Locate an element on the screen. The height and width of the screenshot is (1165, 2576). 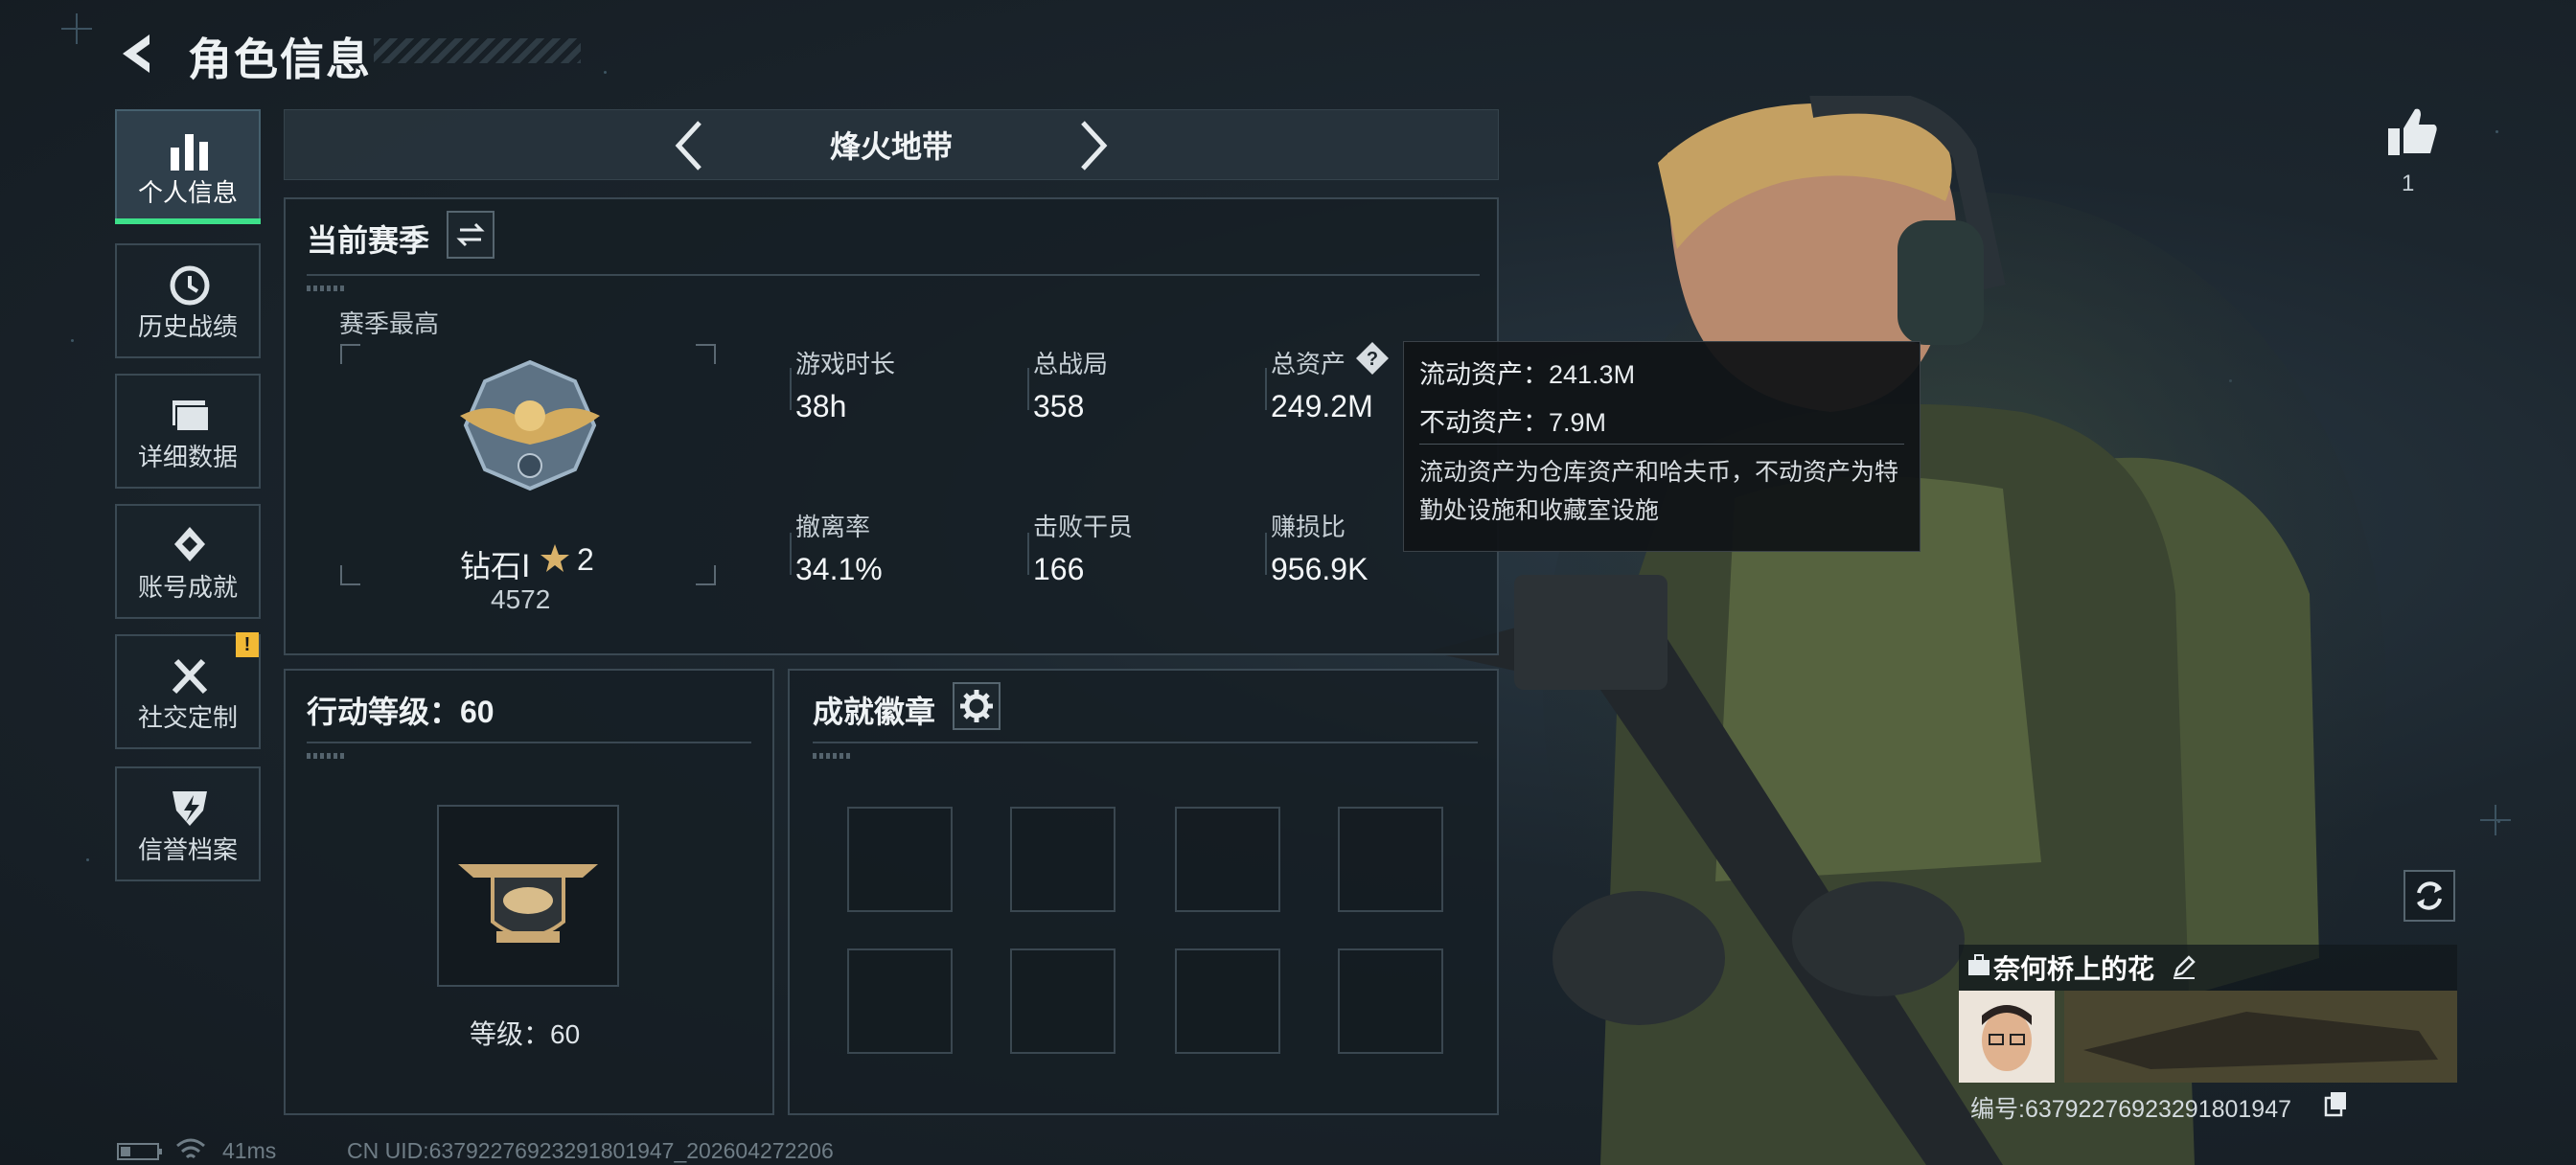
page-title: 角色信息 is located at coordinates (280, 59).